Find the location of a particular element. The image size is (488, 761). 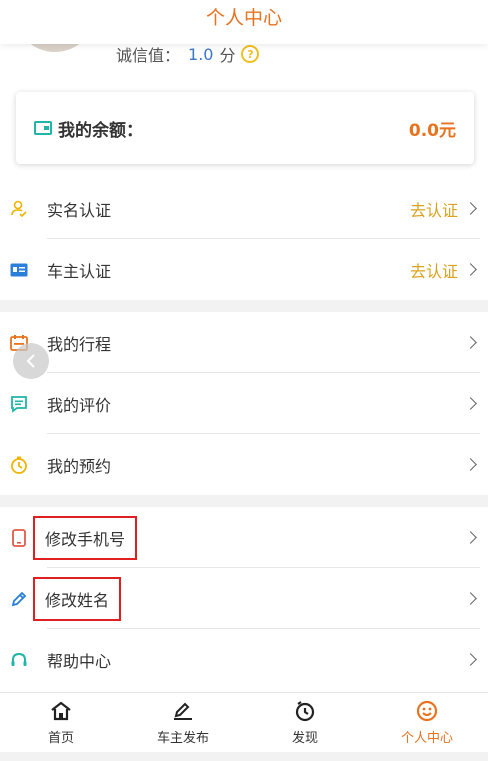

bottom-tab-bar: 首页 车主发布 发现 个人中心 is located at coordinates (244, 722).